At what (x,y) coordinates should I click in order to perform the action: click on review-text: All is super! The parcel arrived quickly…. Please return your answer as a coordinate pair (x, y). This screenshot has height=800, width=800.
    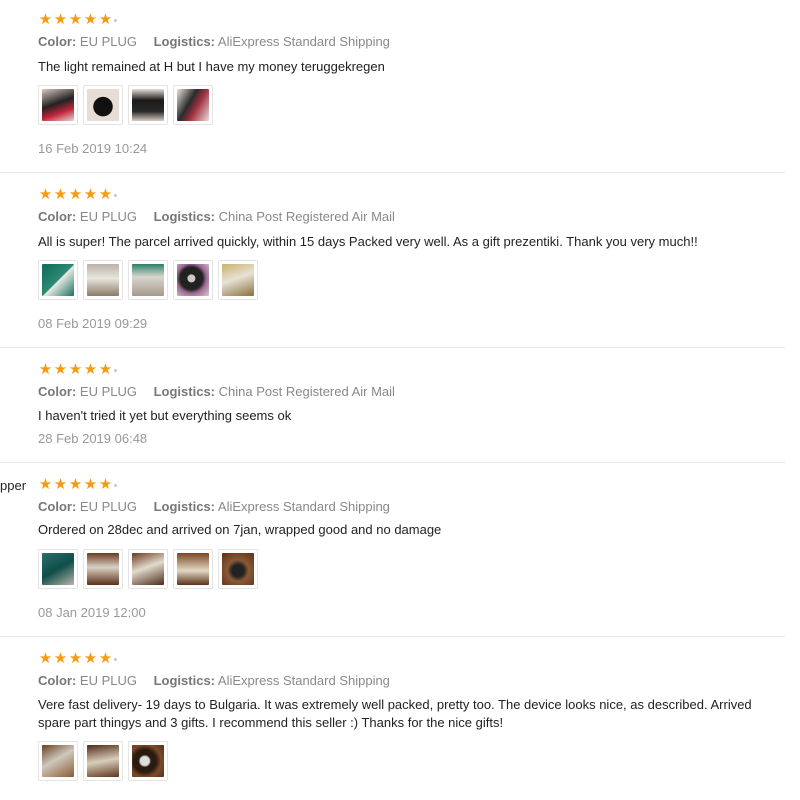
    Looking at the image, I should click on (368, 241).